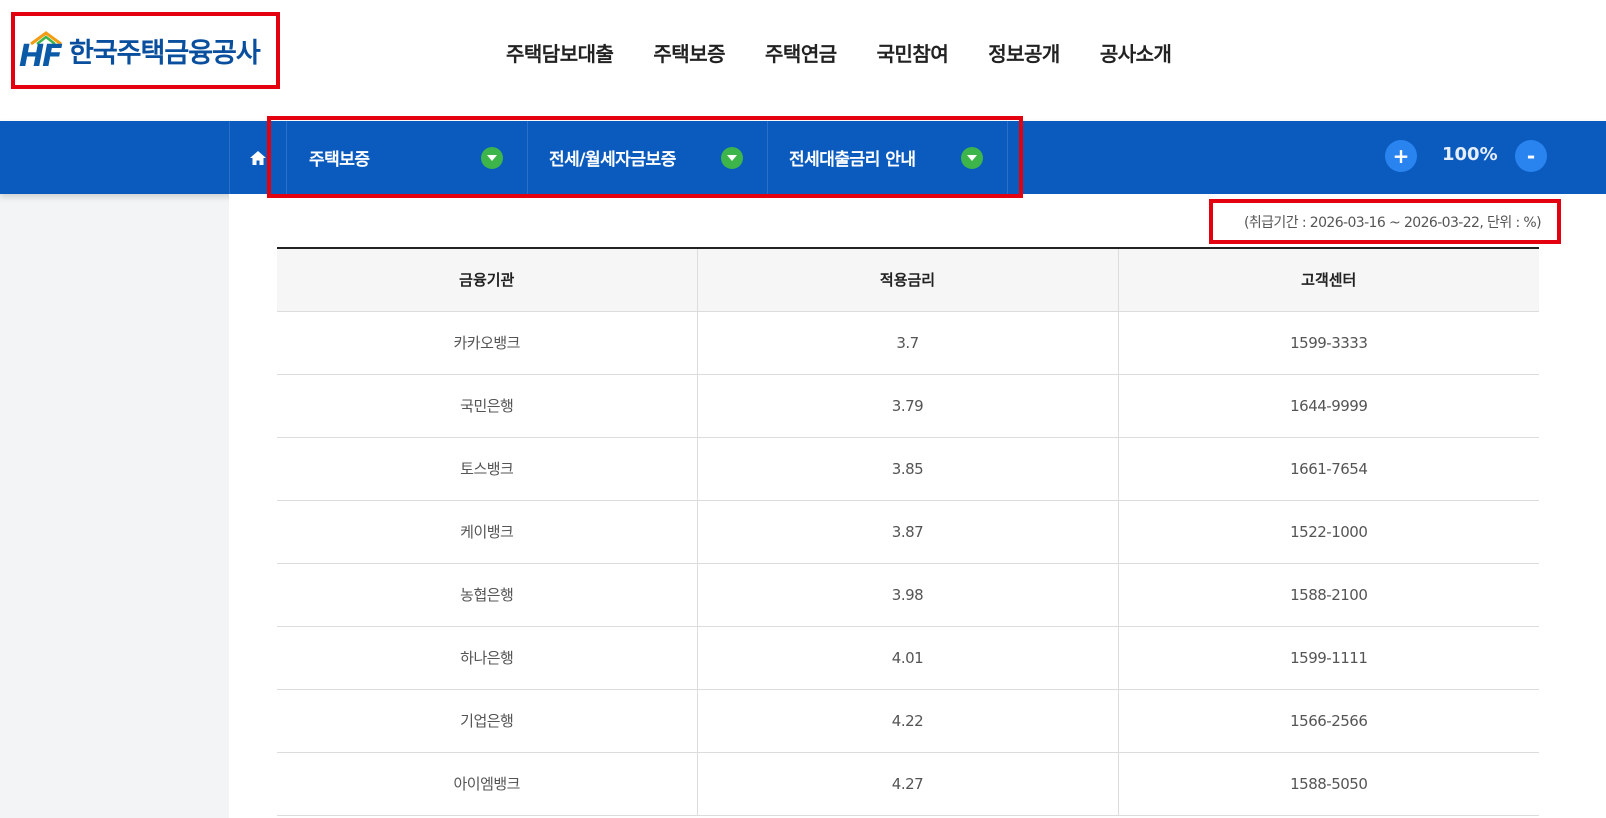  Describe the element at coordinates (487, 595) in the screenshot. I see `institution-cell: 농협은행` at that location.